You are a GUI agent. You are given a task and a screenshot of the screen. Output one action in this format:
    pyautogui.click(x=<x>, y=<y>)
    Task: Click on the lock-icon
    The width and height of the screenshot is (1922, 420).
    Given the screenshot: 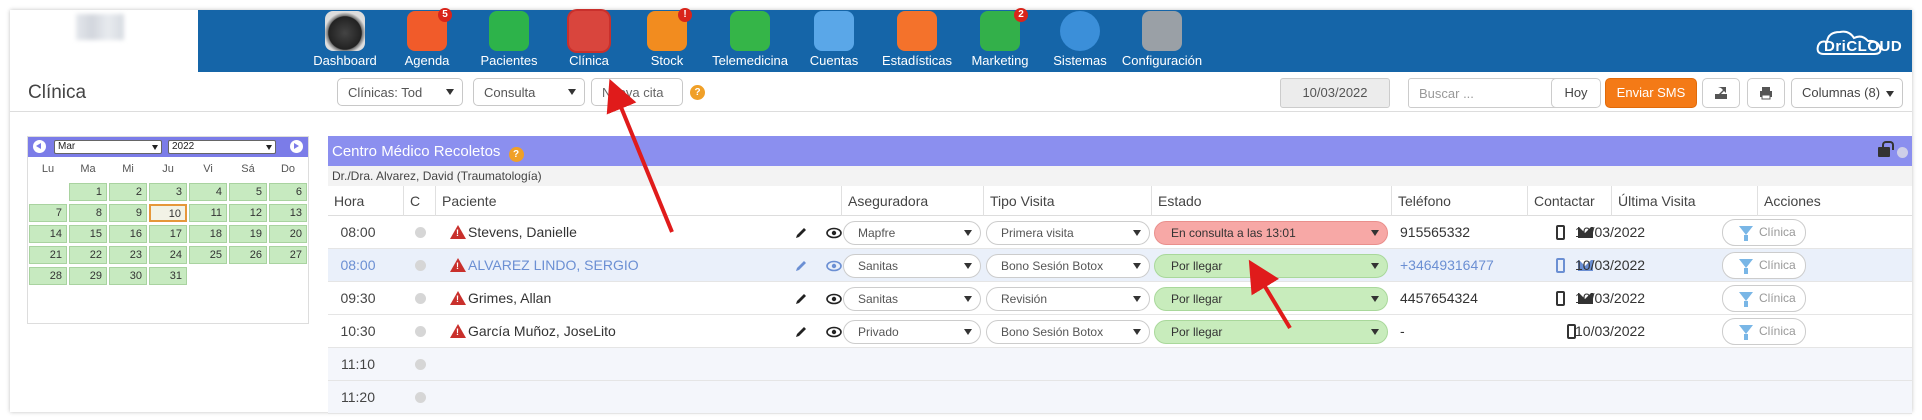 What is the action you would take?
    pyautogui.click(x=1886, y=149)
    